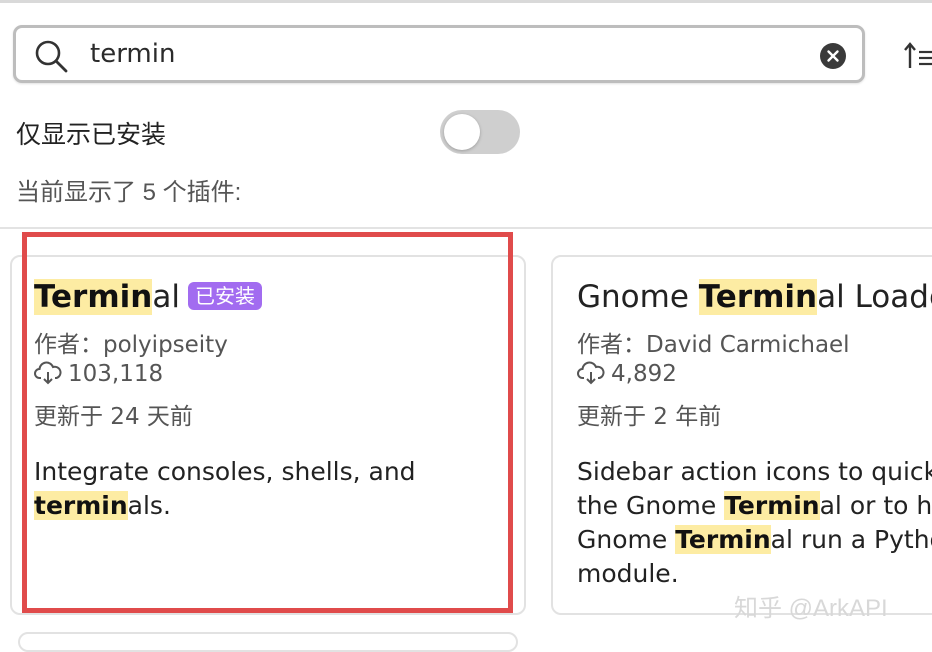  Describe the element at coordinates (649, 417) in the screenshot. I see `plugin-updated: 更新于 2 年前` at that location.